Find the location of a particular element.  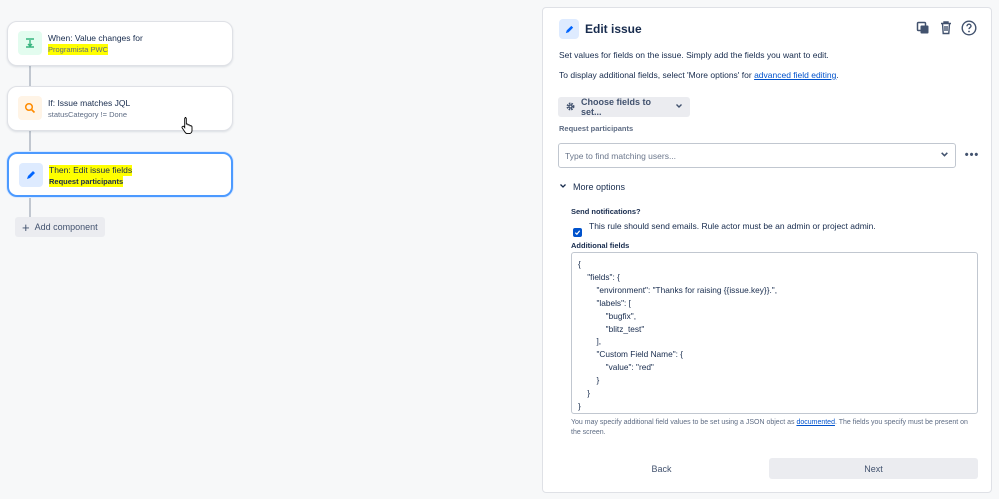

trigger-subtitle: Programista PWC is located at coordinates (78, 49).